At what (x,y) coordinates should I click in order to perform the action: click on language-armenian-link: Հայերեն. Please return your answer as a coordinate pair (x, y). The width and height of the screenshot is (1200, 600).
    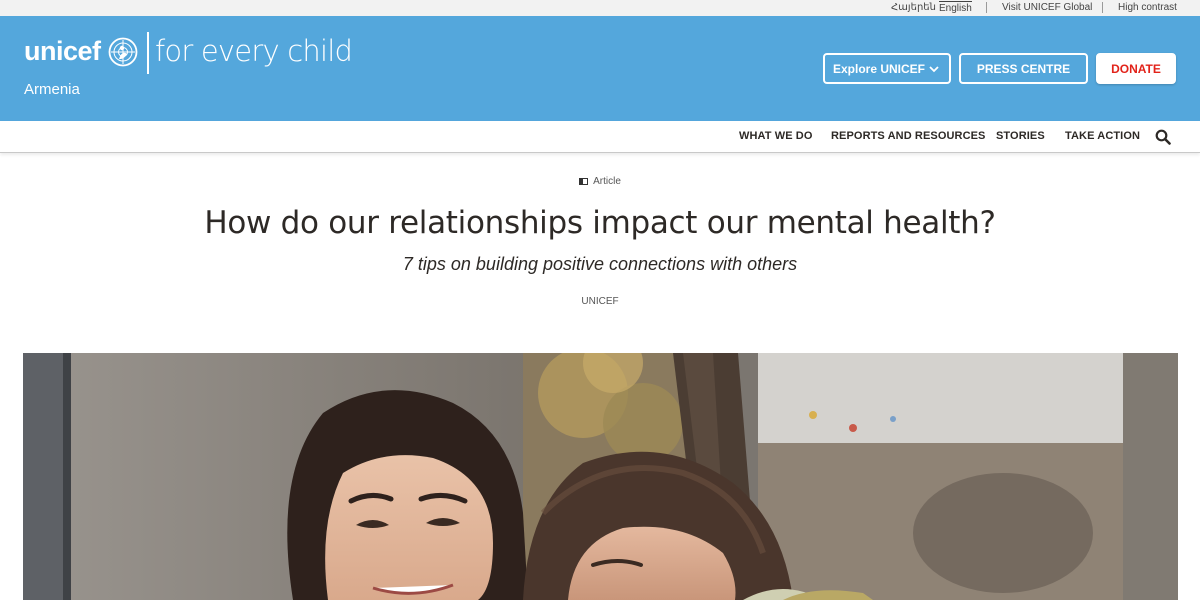
    Looking at the image, I should click on (913, 7).